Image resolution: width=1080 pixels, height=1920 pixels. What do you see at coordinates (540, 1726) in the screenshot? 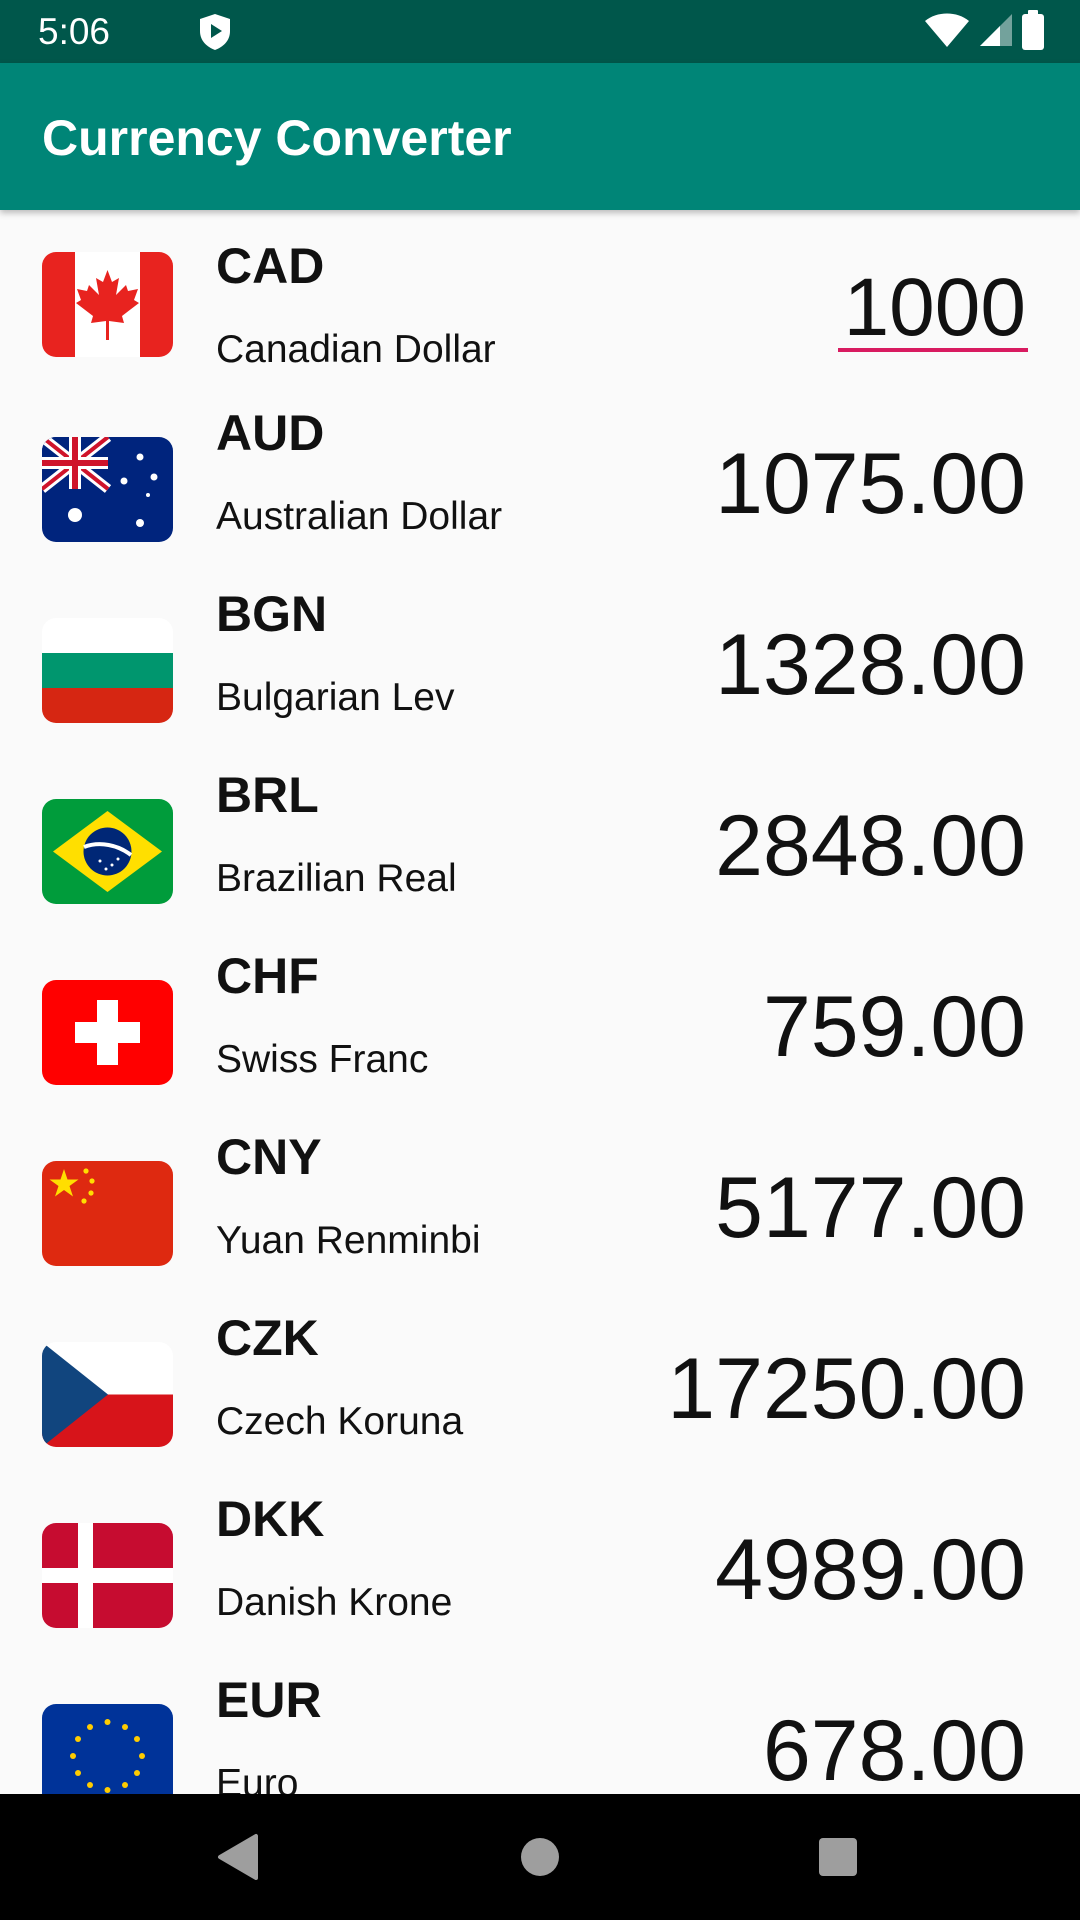
I see `currency-row-eur: EUR Euro 678.00` at bounding box center [540, 1726].